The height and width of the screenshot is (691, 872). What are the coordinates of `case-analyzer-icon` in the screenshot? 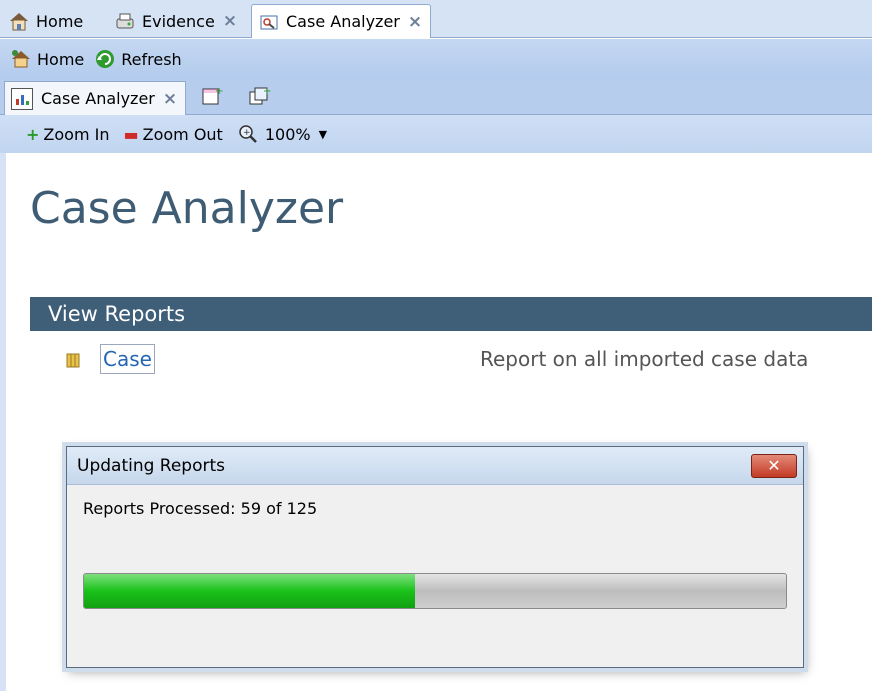 It's located at (269, 22).